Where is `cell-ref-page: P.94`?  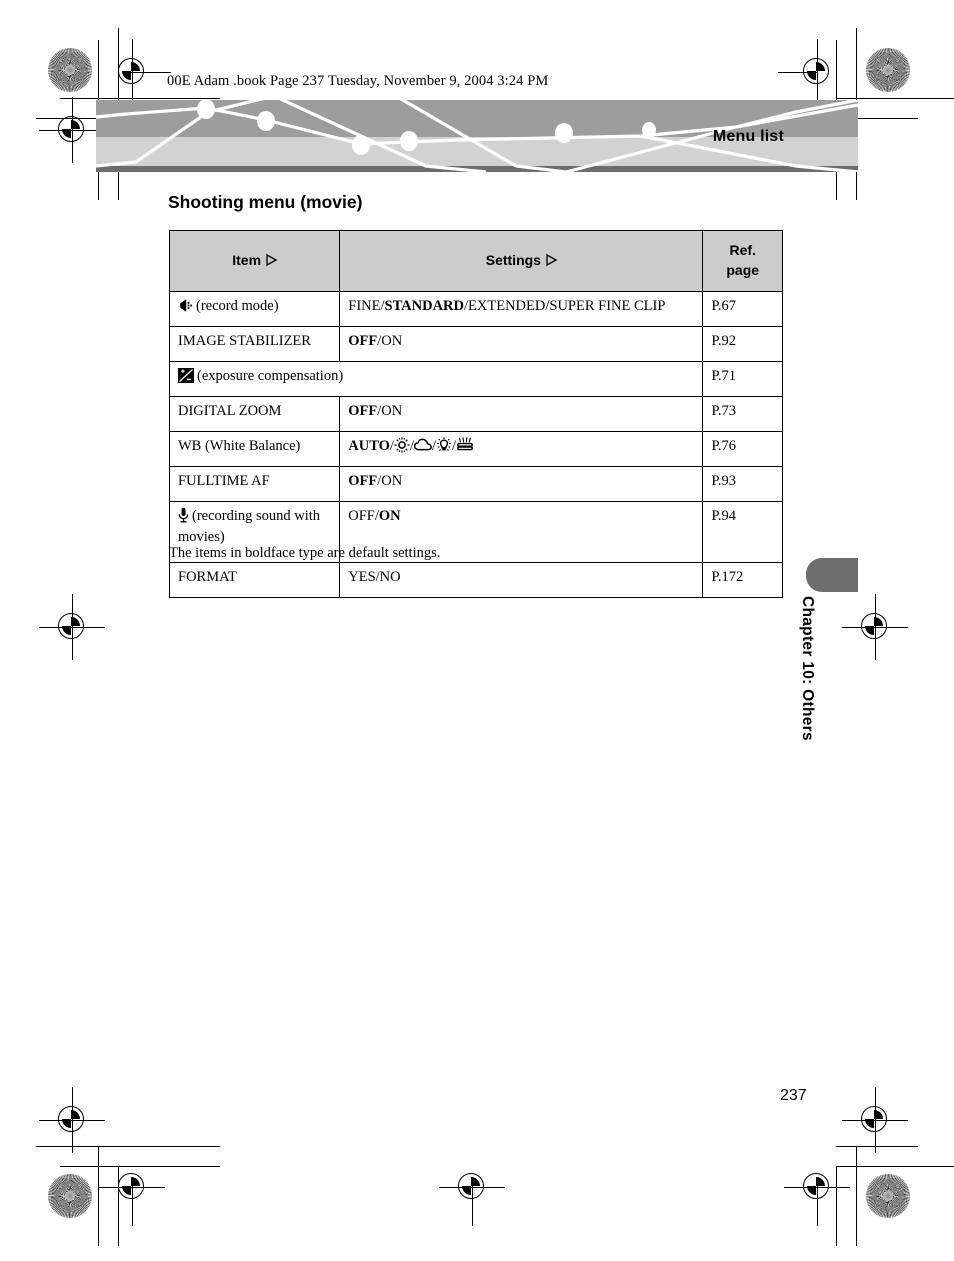 cell-ref-page: P.94 is located at coordinates (742, 532).